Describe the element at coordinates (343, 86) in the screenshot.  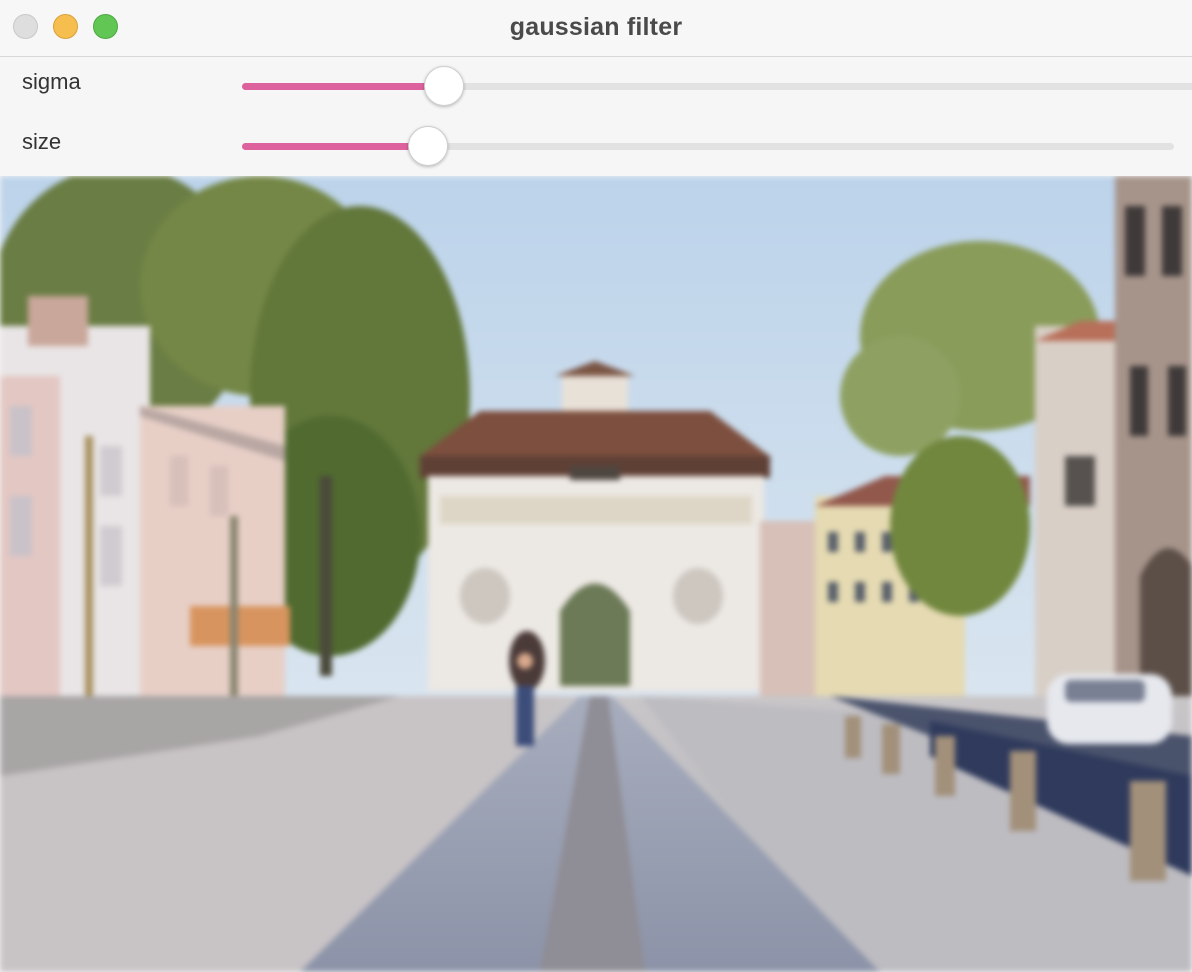
I see `sigma-slider-fill` at that location.